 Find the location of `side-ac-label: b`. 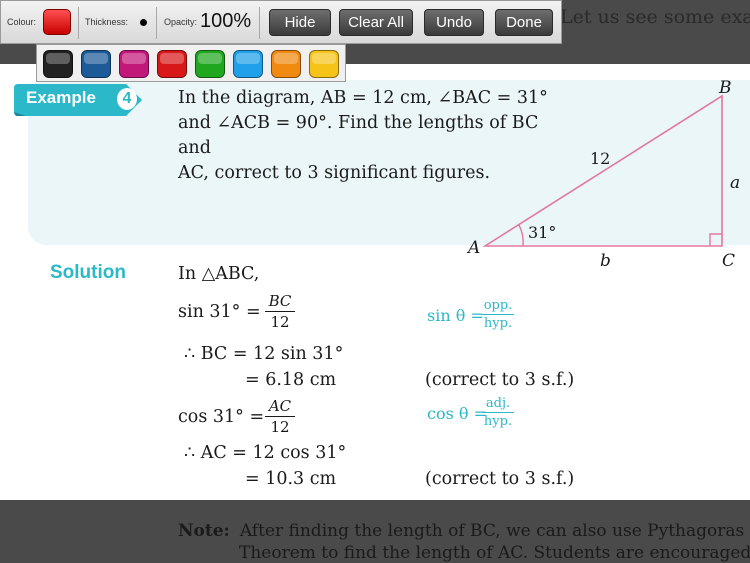

side-ac-label: b is located at coordinates (605, 261).